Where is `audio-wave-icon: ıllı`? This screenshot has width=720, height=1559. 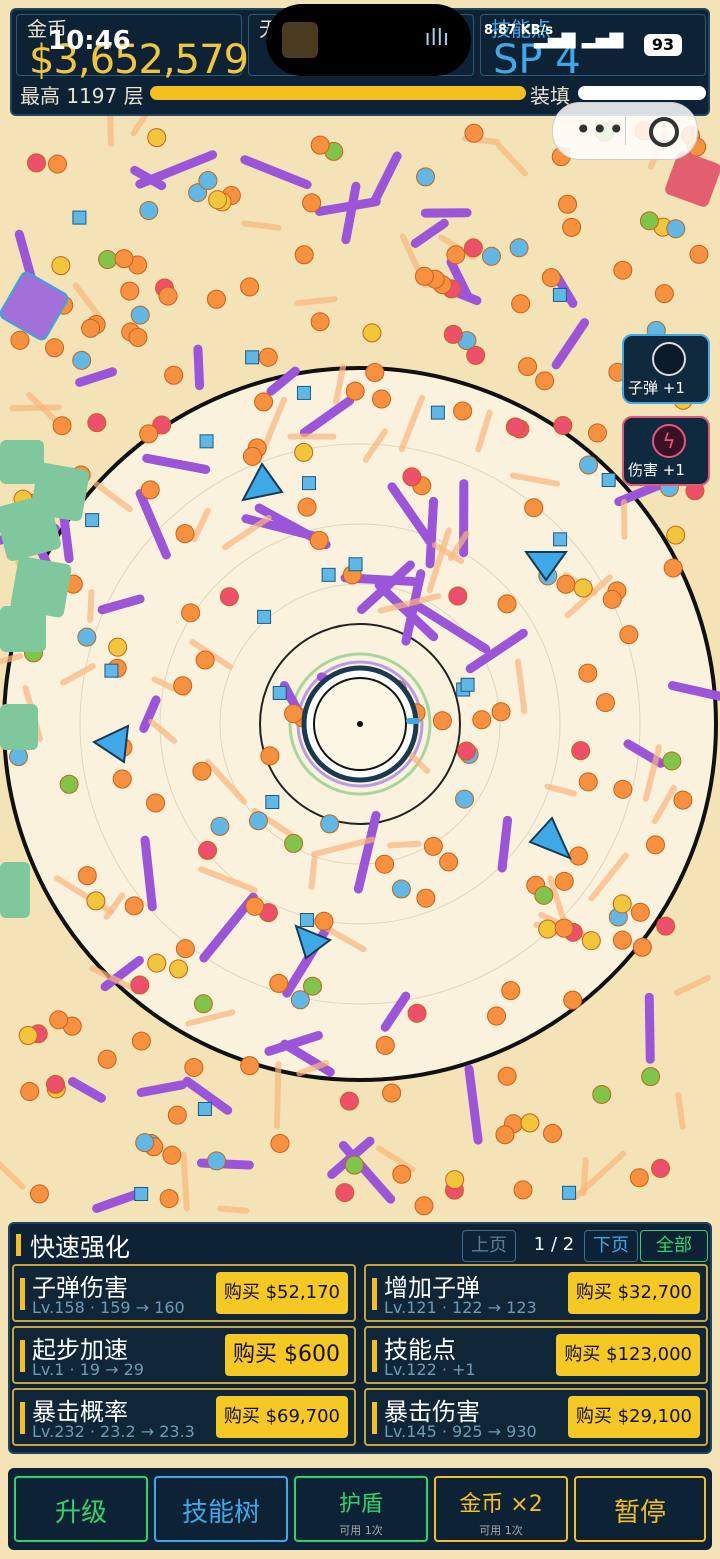 audio-wave-icon: ıllı is located at coordinates (436, 38).